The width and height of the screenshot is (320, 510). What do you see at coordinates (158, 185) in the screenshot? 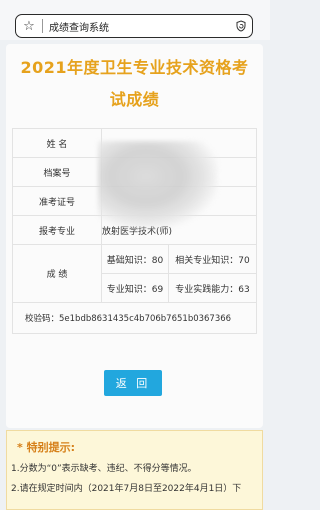
I see `redacted-blur` at bounding box center [158, 185].